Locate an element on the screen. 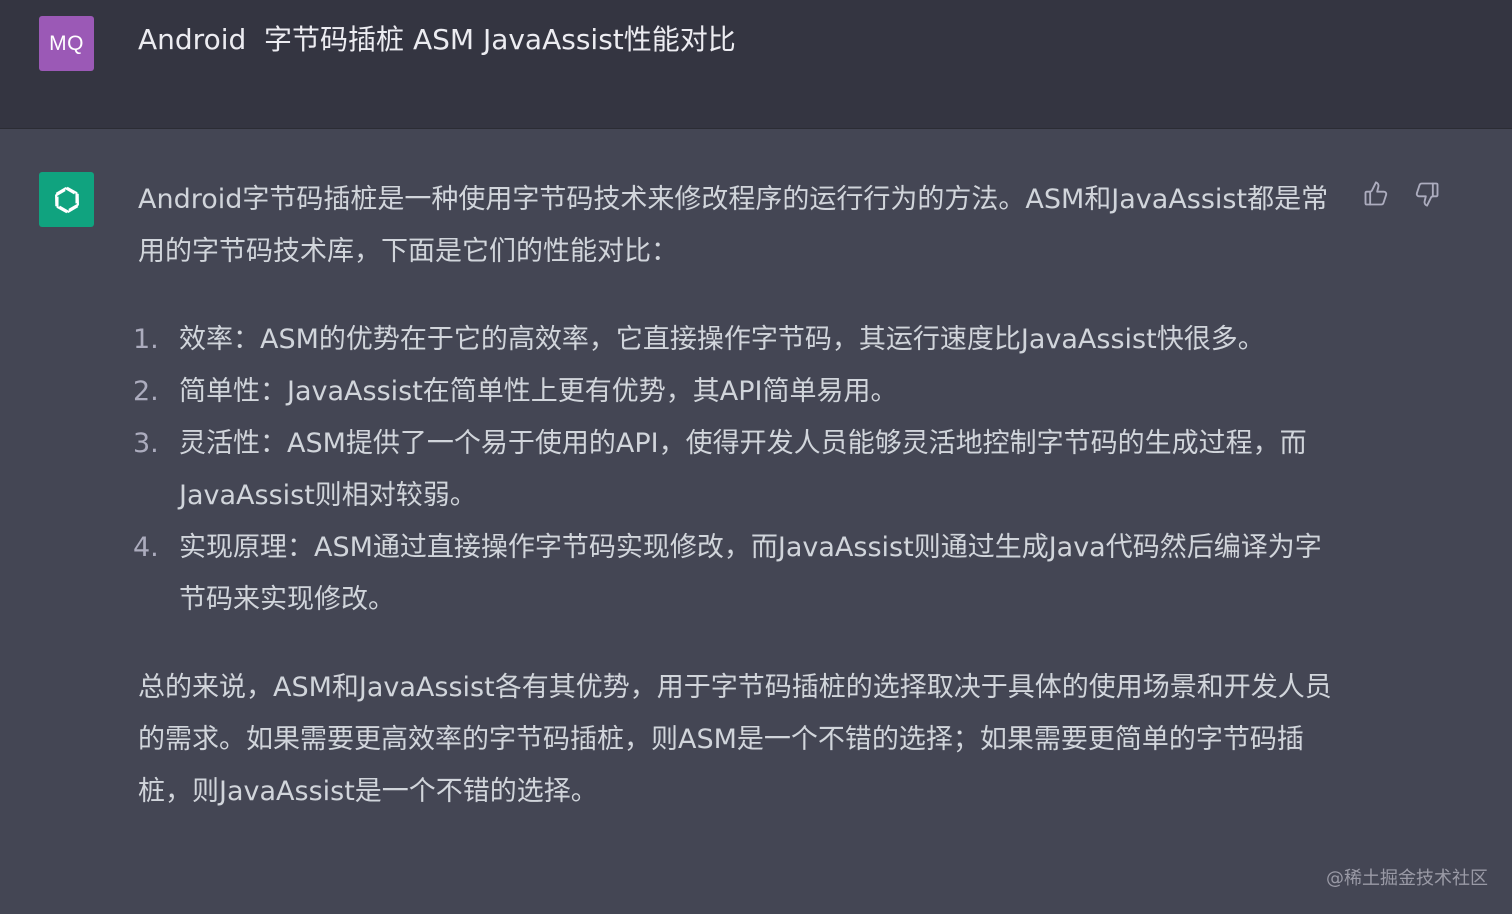 Image resolution: width=1512 pixels, height=914 pixels. user-message-row: MQ Android 字节码插桩 ASM JavaAssist性能对比 is located at coordinates (756, 64).